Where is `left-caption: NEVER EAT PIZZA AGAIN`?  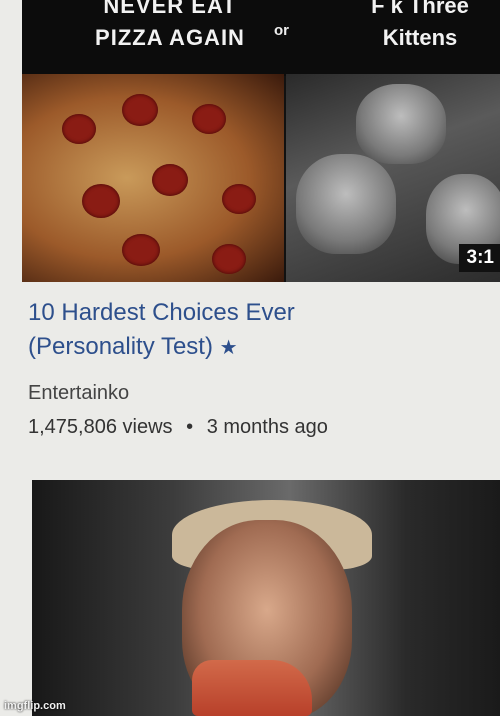 left-caption: NEVER EAT PIZZA AGAIN is located at coordinates (170, 27).